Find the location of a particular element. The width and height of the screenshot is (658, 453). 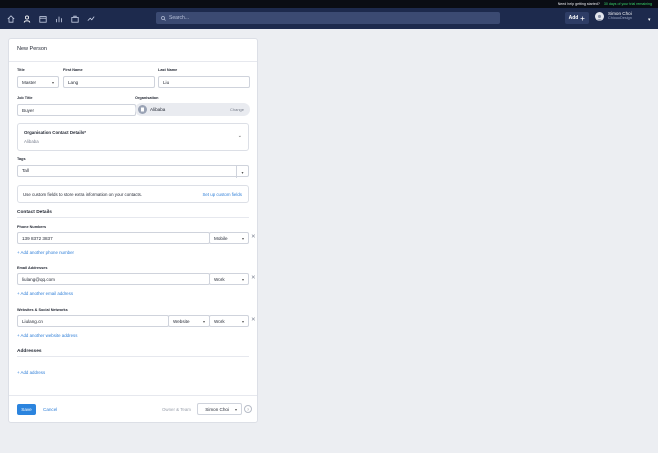

help-text: Need help getting started? is located at coordinates (579, 4).